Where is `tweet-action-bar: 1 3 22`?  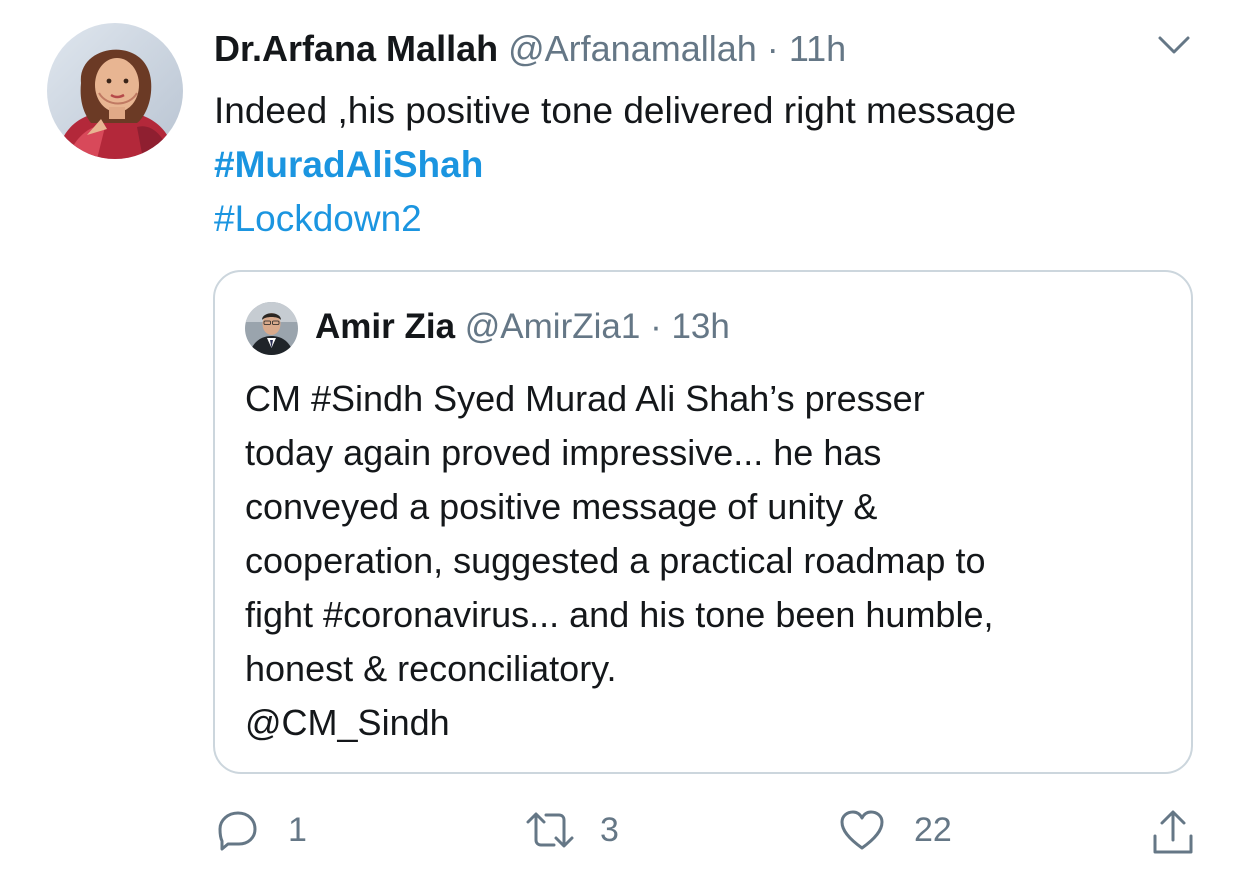 tweet-action-bar: 1 3 22 is located at coordinates (616, 830).